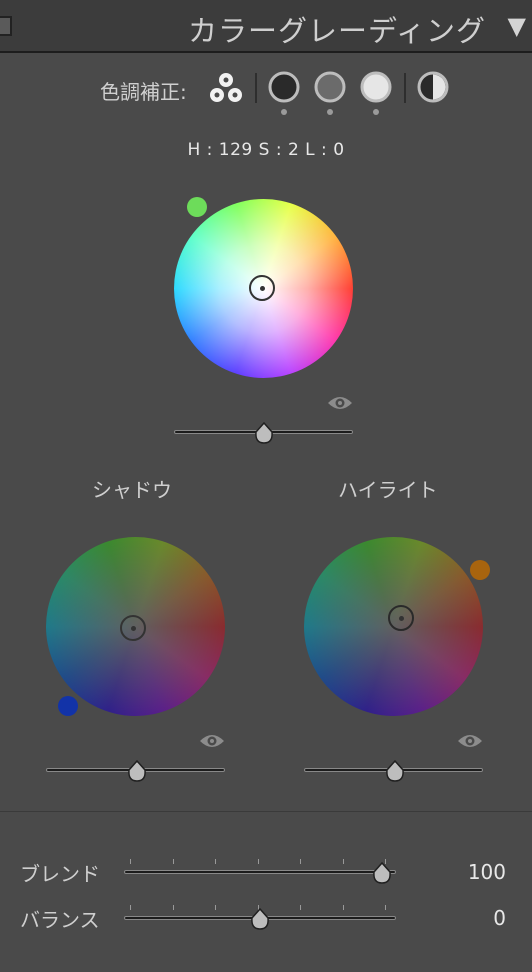 The width and height of the screenshot is (532, 972). What do you see at coordinates (330, 87) in the screenshot?
I see `midtones-icon` at bounding box center [330, 87].